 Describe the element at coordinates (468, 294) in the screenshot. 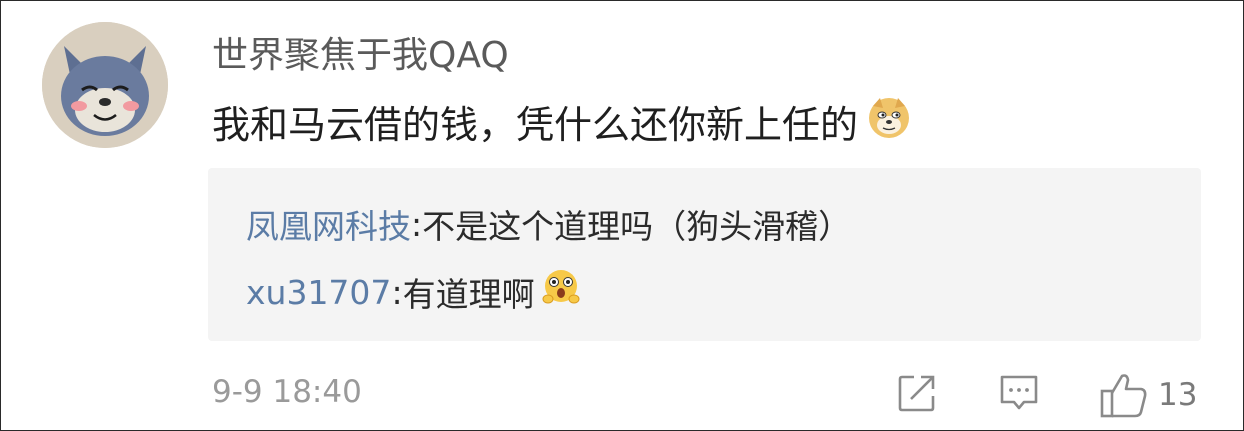

I see `reply-text: 有道理啊` at that location.